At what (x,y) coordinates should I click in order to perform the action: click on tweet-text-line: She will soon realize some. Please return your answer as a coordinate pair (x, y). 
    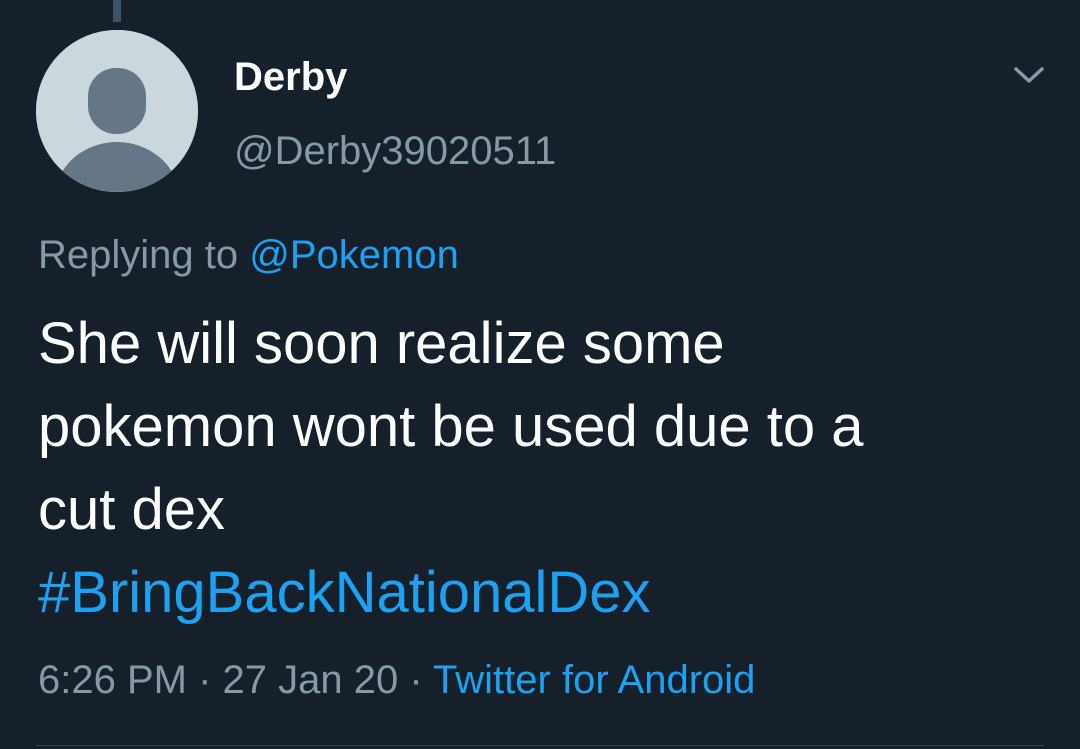
    Looking at the image, I should click on (381, 343).